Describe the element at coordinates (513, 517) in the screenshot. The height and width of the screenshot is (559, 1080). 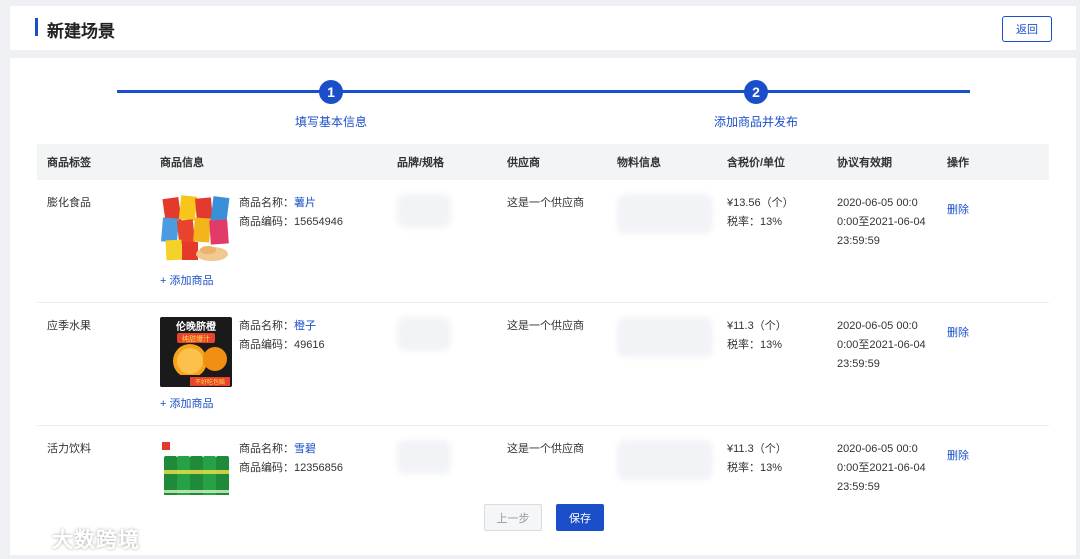
I see `previous-step-button: 上一步` at that location.